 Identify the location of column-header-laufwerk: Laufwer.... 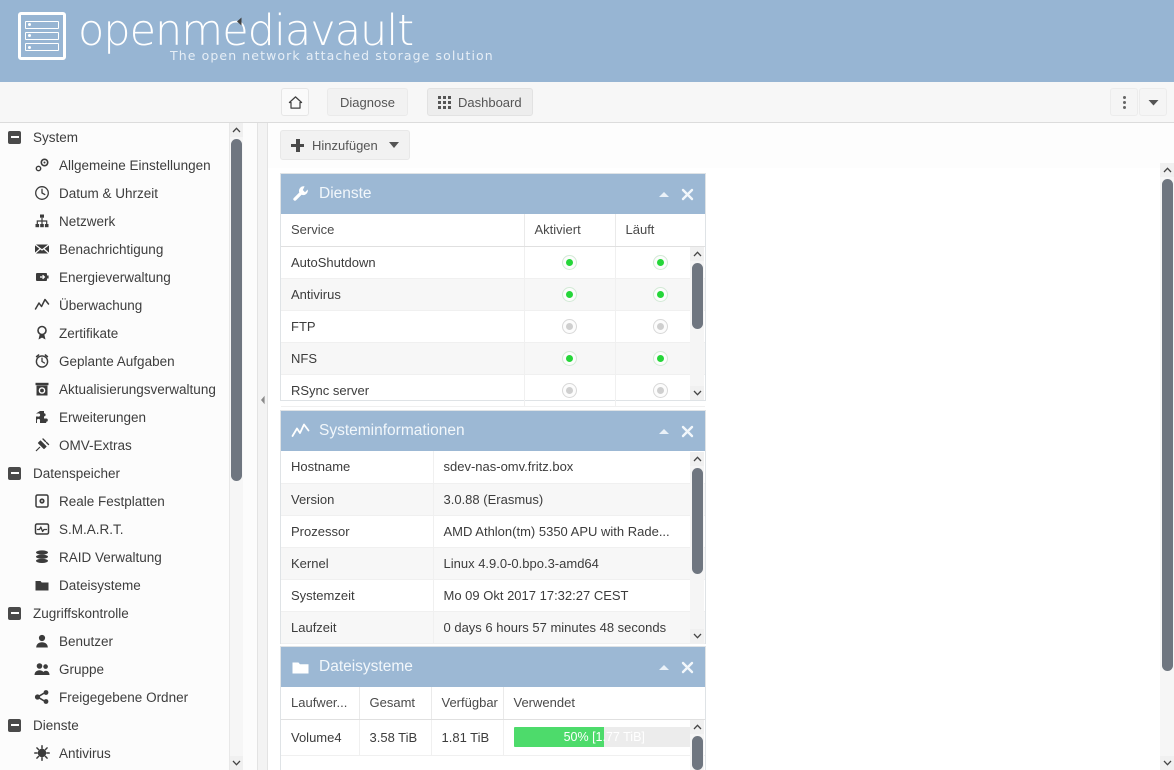
(320, 703).